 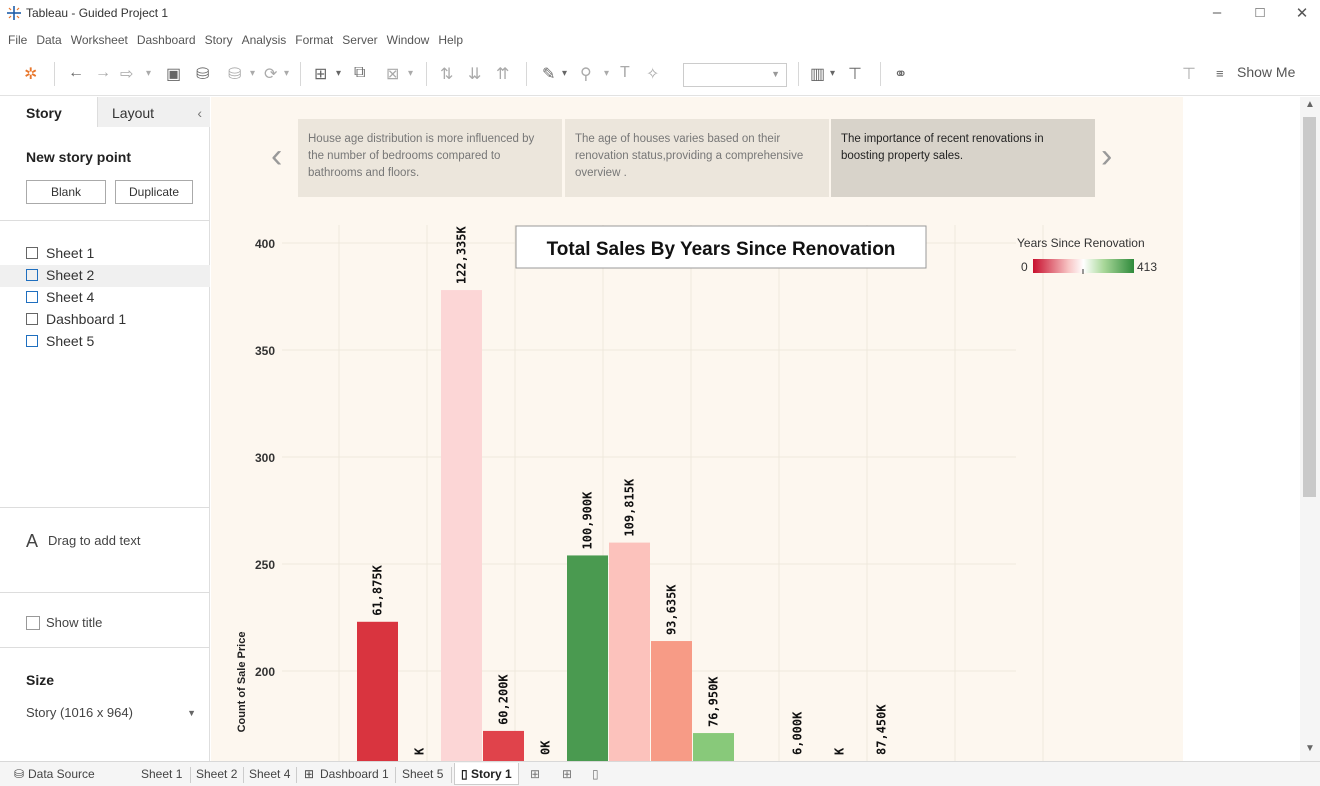 What do you see at coordinates (234, 74) in the screenshot?
I see `pause-updates-icon: ⛁` at bounding box center [234, 74].